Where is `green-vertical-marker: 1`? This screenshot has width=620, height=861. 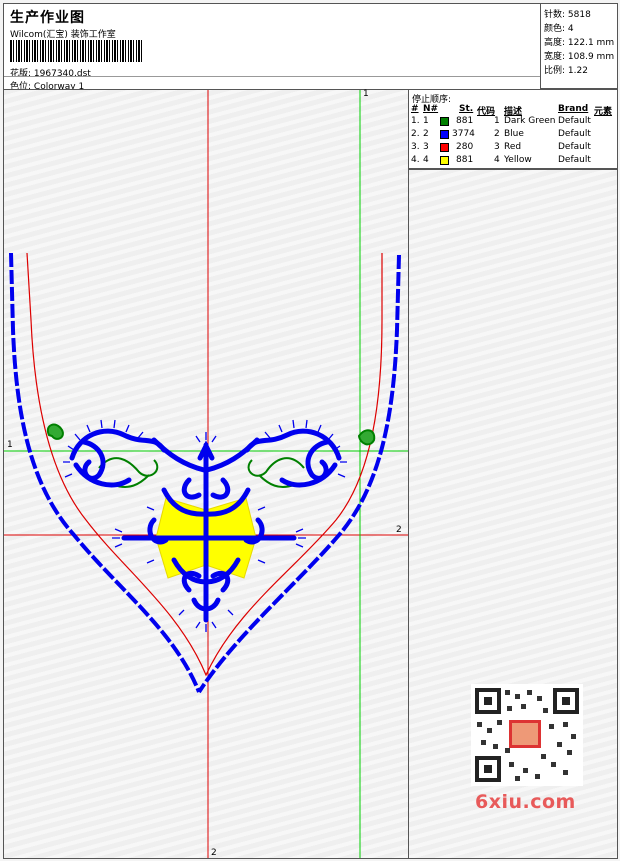 green-vertical-marker: 1 is located at coordinates (366, 94).